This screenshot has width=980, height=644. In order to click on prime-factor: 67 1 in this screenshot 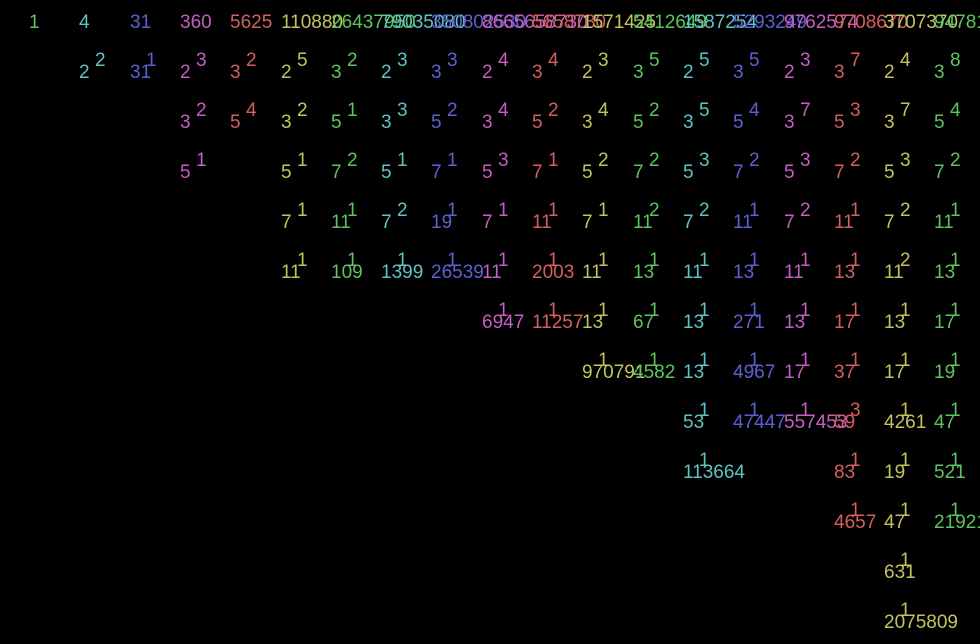, I will do `click(658, 316)`.